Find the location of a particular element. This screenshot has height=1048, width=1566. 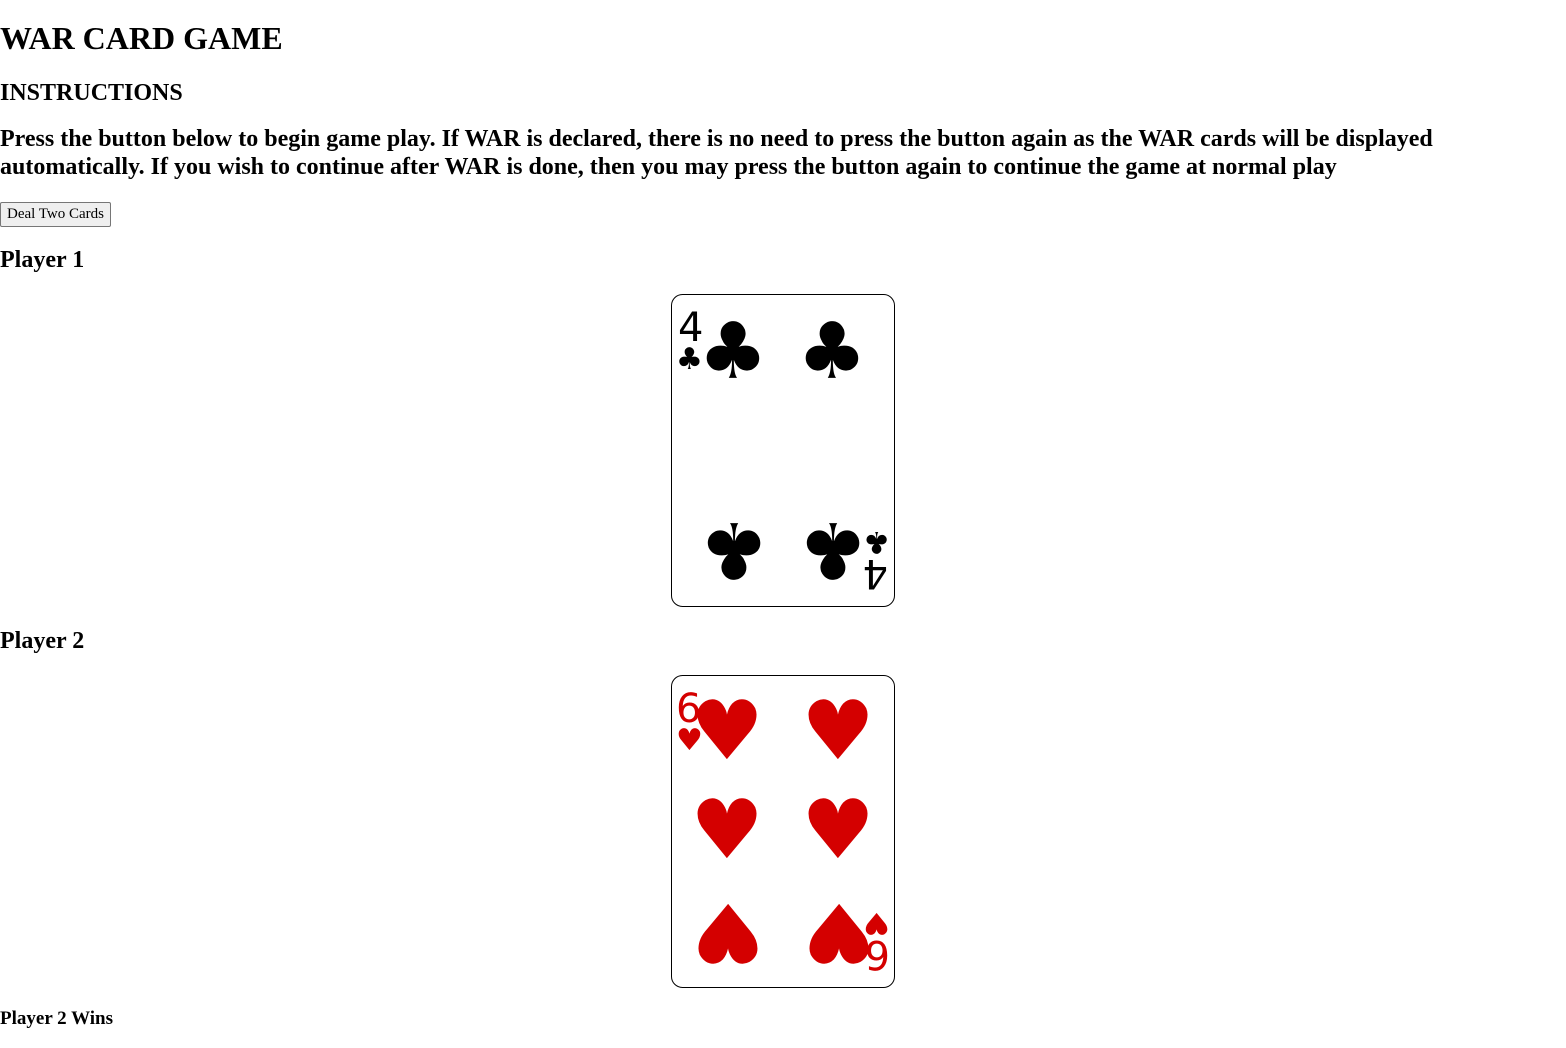

card-suit-bottom-icon: ♥ is located at coordinates (876, 922).